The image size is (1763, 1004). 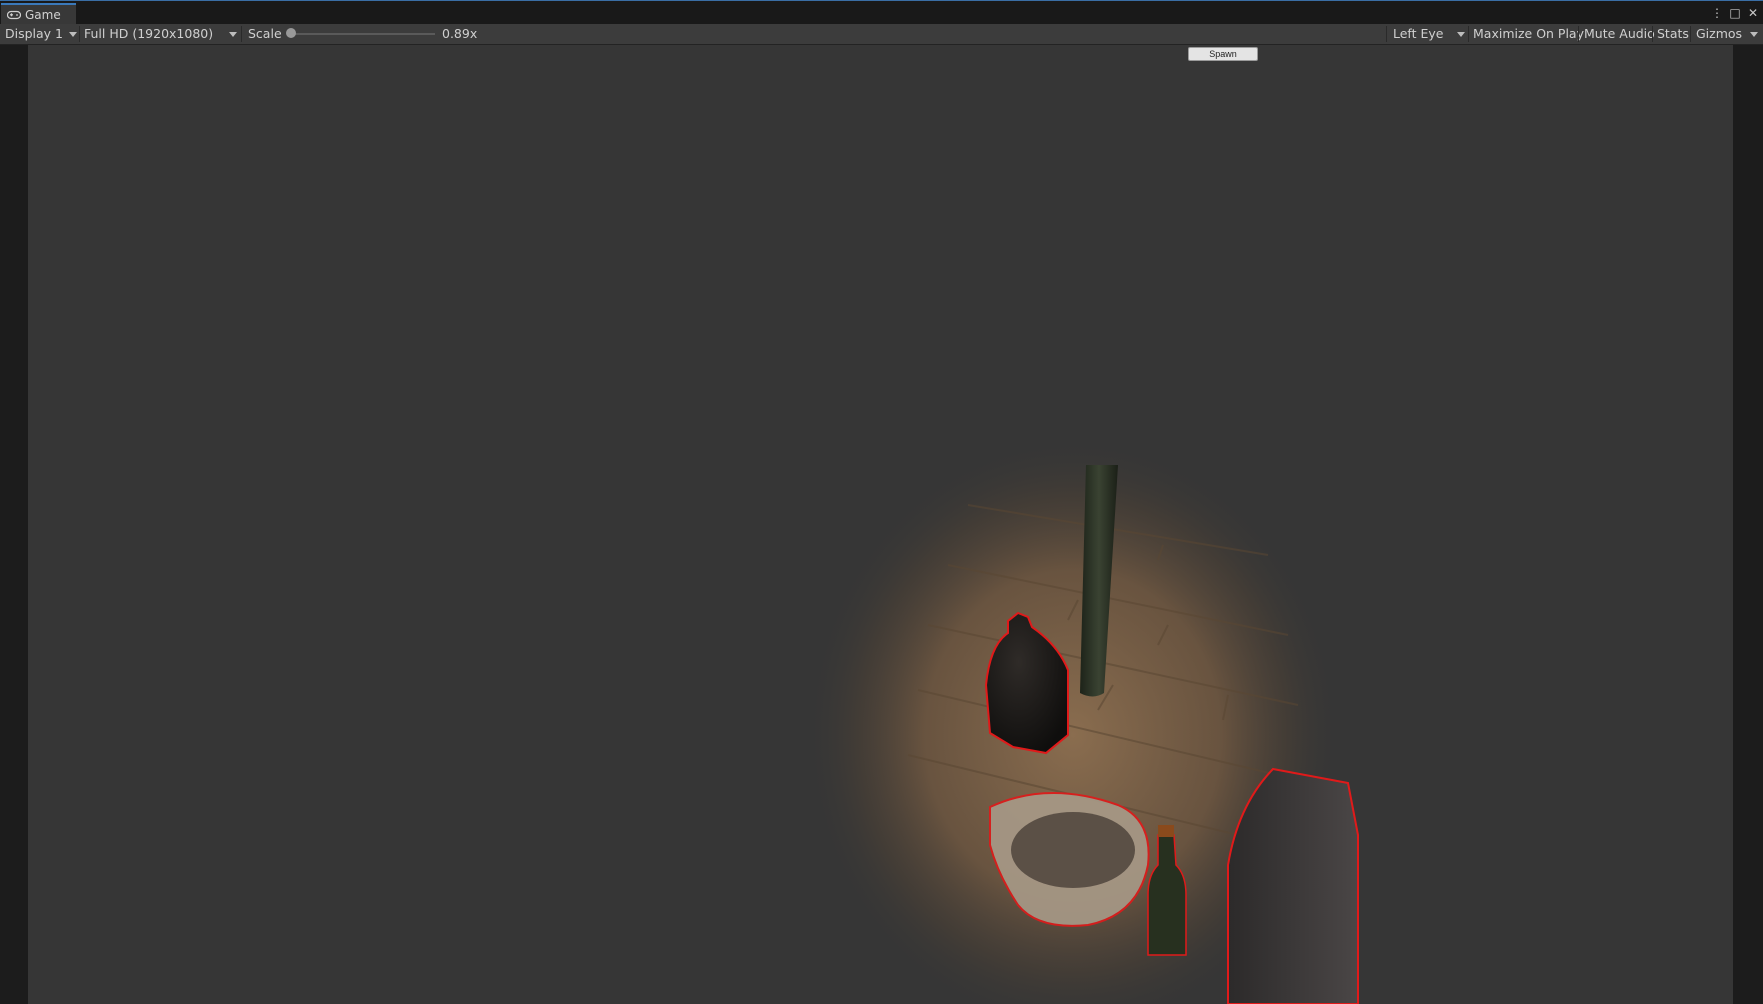 I want to click on maximize-icon: □, so click(x=1735, y=13).